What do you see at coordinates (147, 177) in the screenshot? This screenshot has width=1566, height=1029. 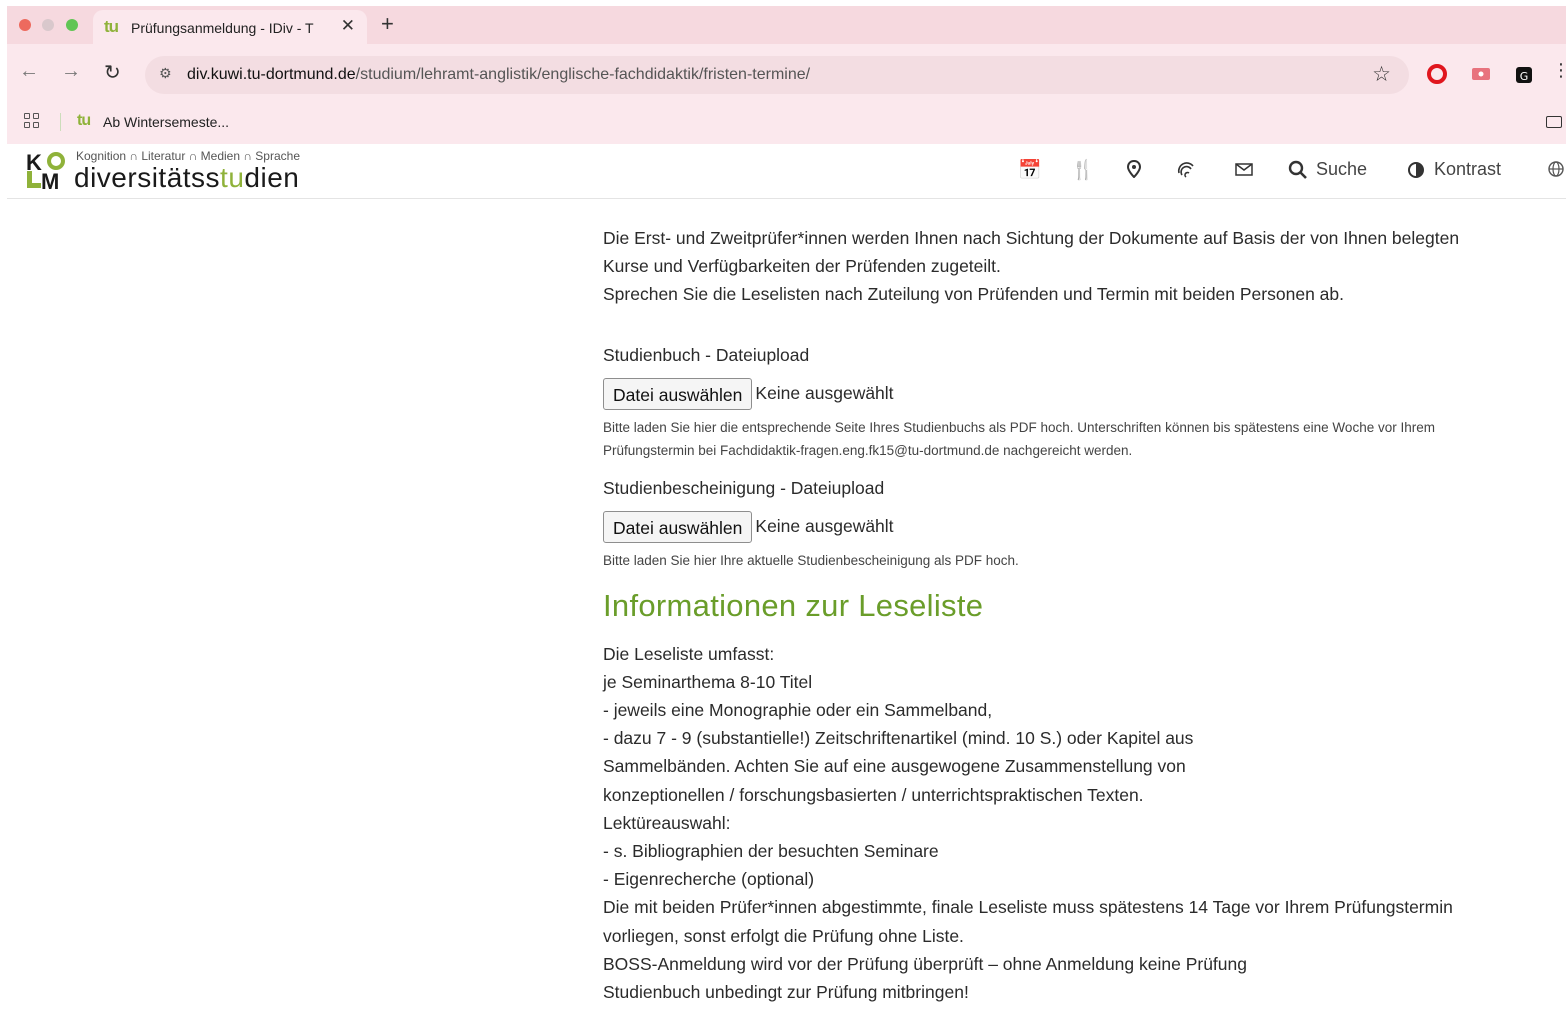 I see `logo-word-part: diversitätss` at bounding box center [147, 177].